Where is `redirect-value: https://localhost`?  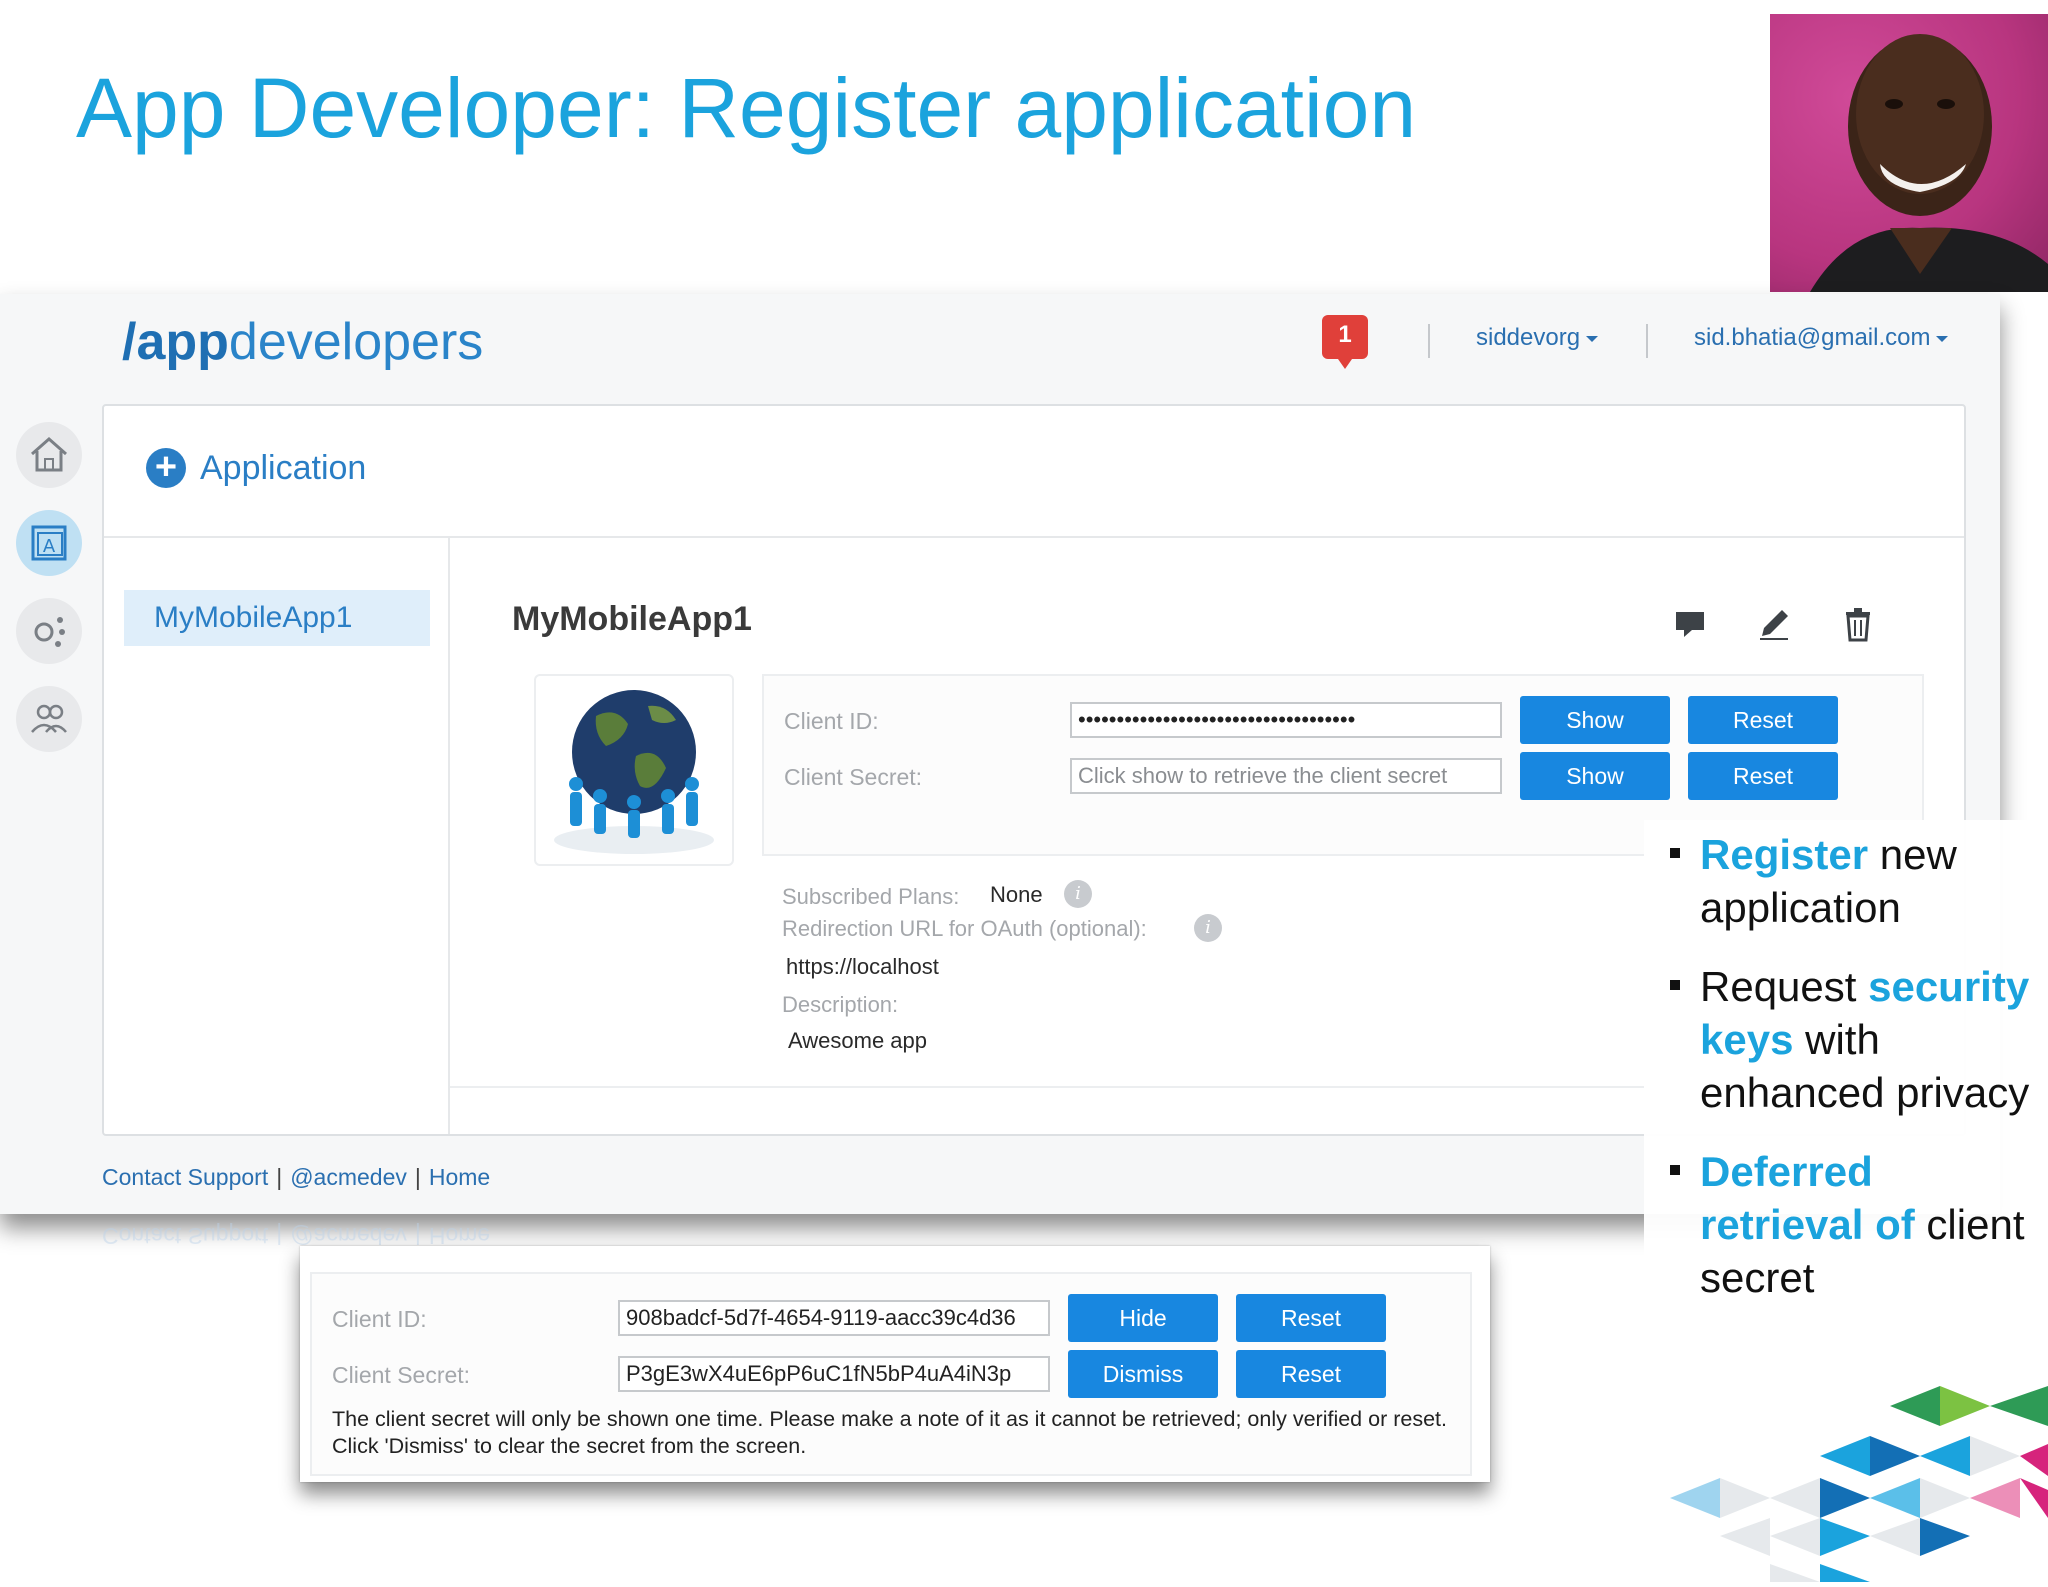 redirect-value: https://localhost is located at coordinates (862, 966).